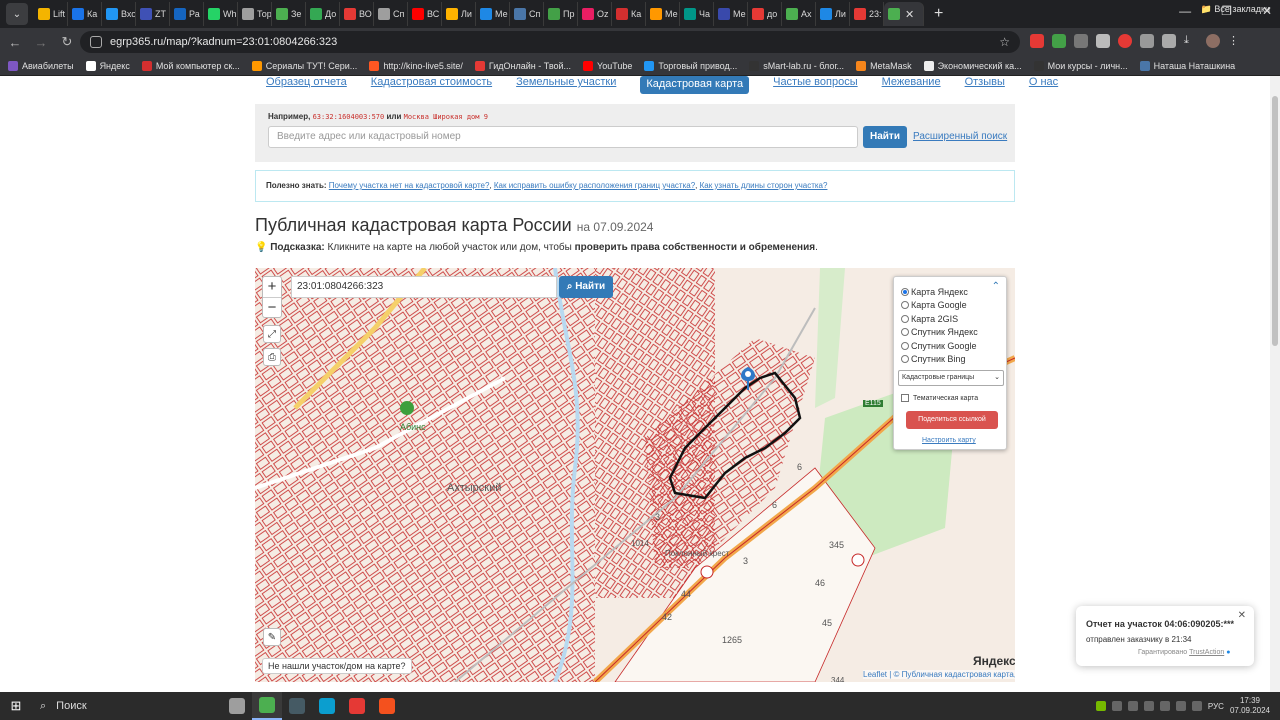 This screenshot has width=1280, height=720. Describe the element at coordinates (933, 359) in the screenshot. I see `layer-option: Спутник Bing` at that location.